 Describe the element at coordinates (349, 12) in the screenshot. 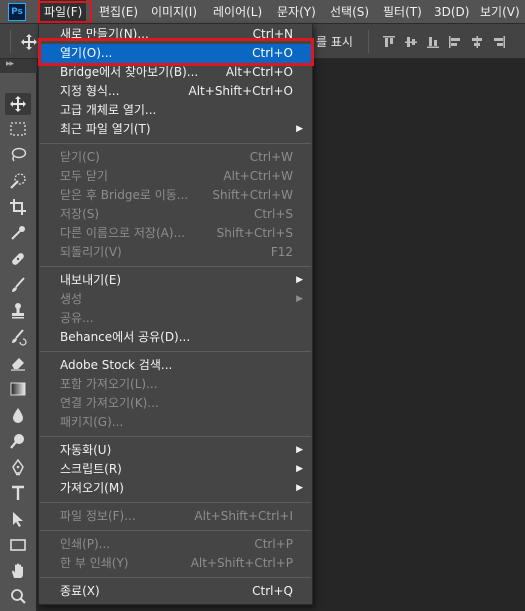

I see `menu-select: 선택(S)` at that location.